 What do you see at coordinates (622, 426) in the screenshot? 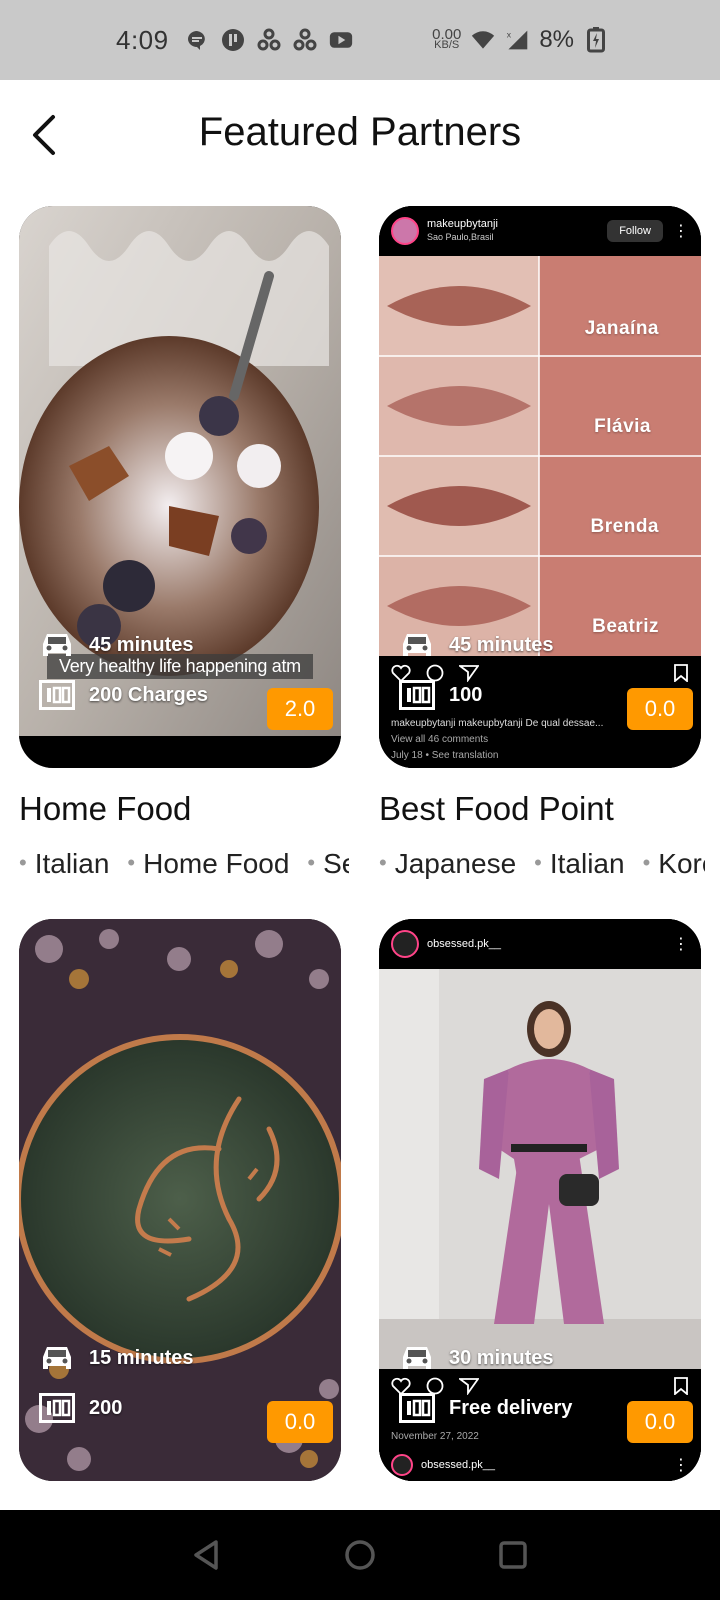
I see `shade-label: Flávia` at bounding box center [622, 426].